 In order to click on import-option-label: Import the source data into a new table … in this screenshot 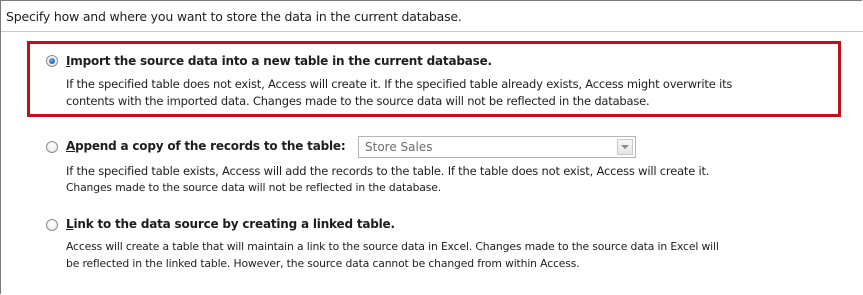, I will do `click(279, 61)`.